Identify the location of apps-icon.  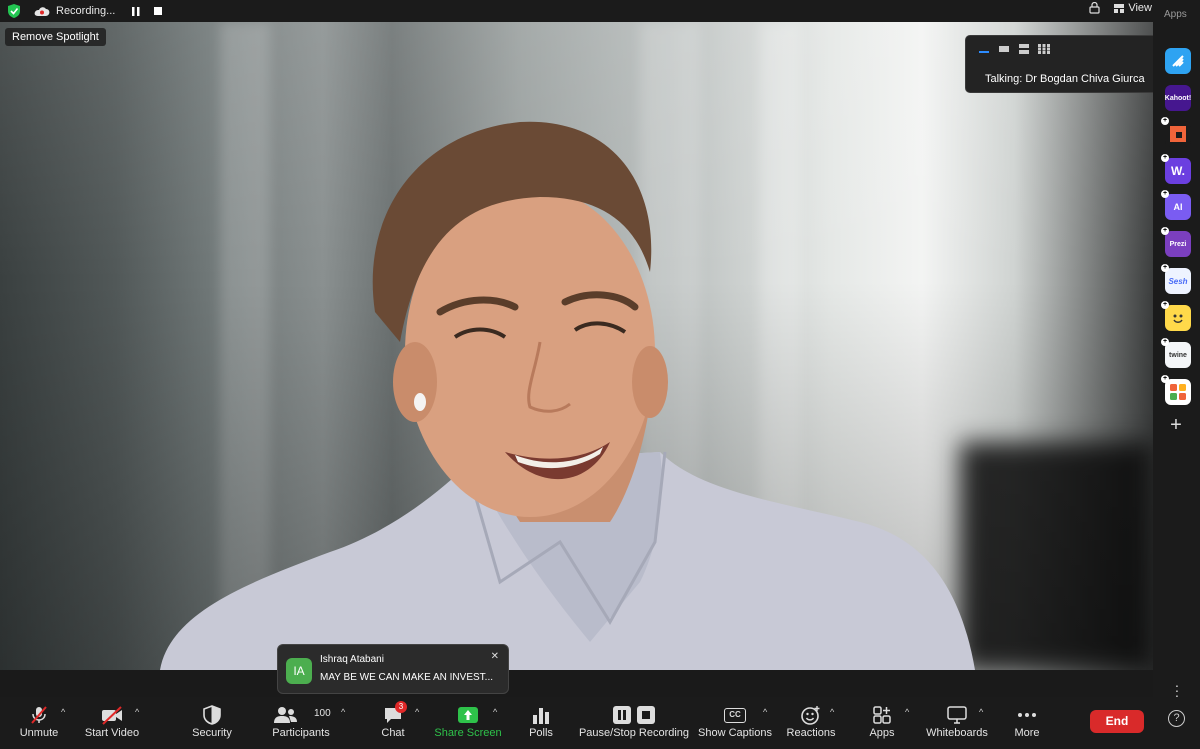
(882, 715).